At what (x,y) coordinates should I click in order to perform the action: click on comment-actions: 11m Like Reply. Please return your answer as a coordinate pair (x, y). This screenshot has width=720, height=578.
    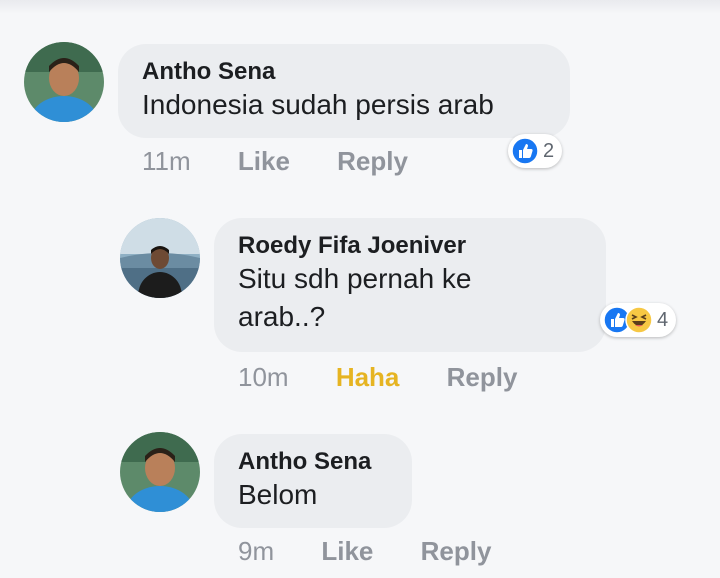
    Looking at the image, I should click on (295, 161).